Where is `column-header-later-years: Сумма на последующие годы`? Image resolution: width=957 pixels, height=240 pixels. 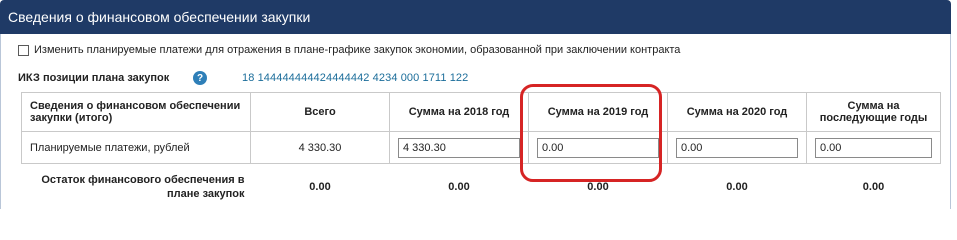
column-header-later-years: Сумма на последующие годы is located at coordinates (873, 112).